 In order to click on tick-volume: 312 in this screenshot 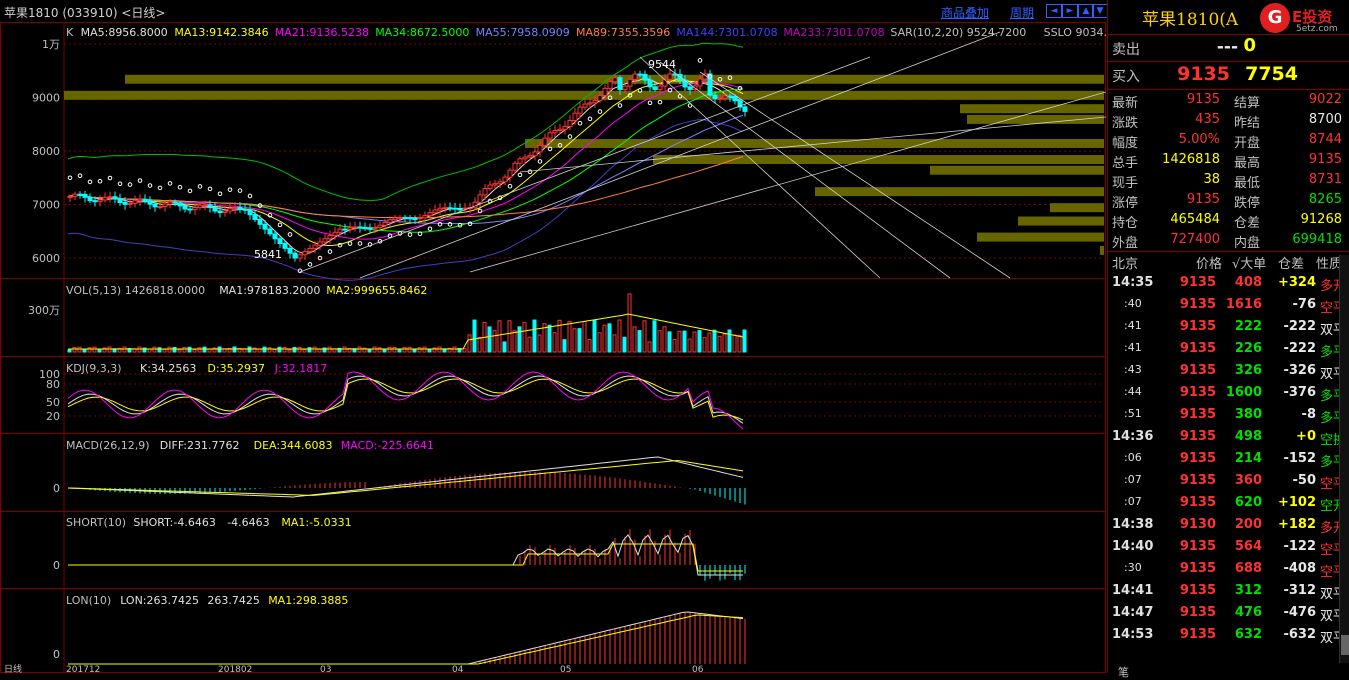, I will do `click(1248, 590)`.